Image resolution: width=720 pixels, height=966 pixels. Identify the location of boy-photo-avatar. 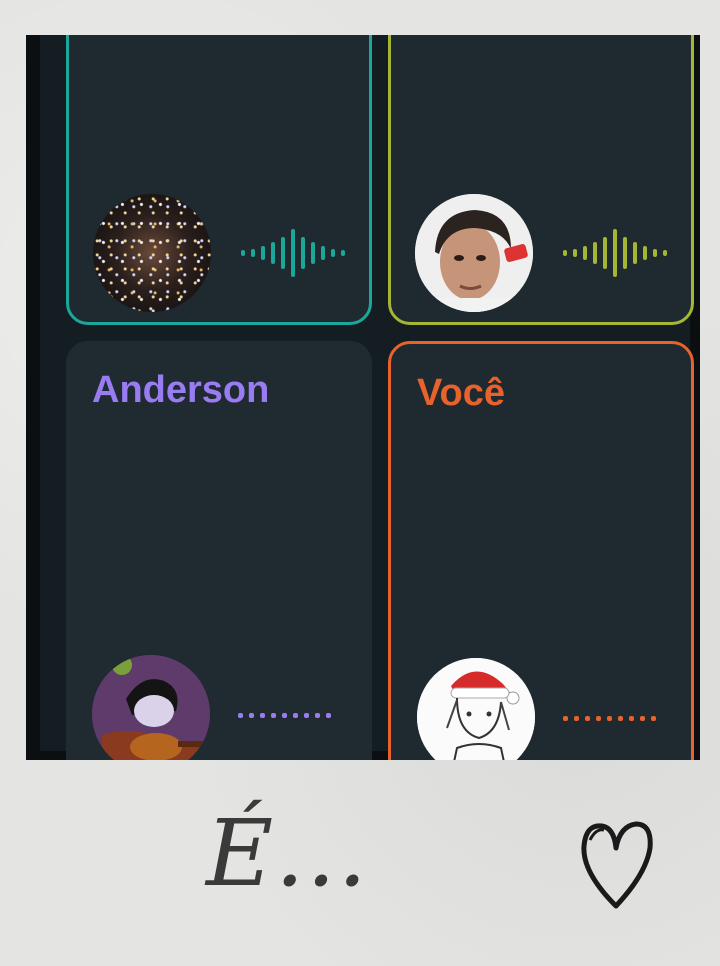
(474, 253).